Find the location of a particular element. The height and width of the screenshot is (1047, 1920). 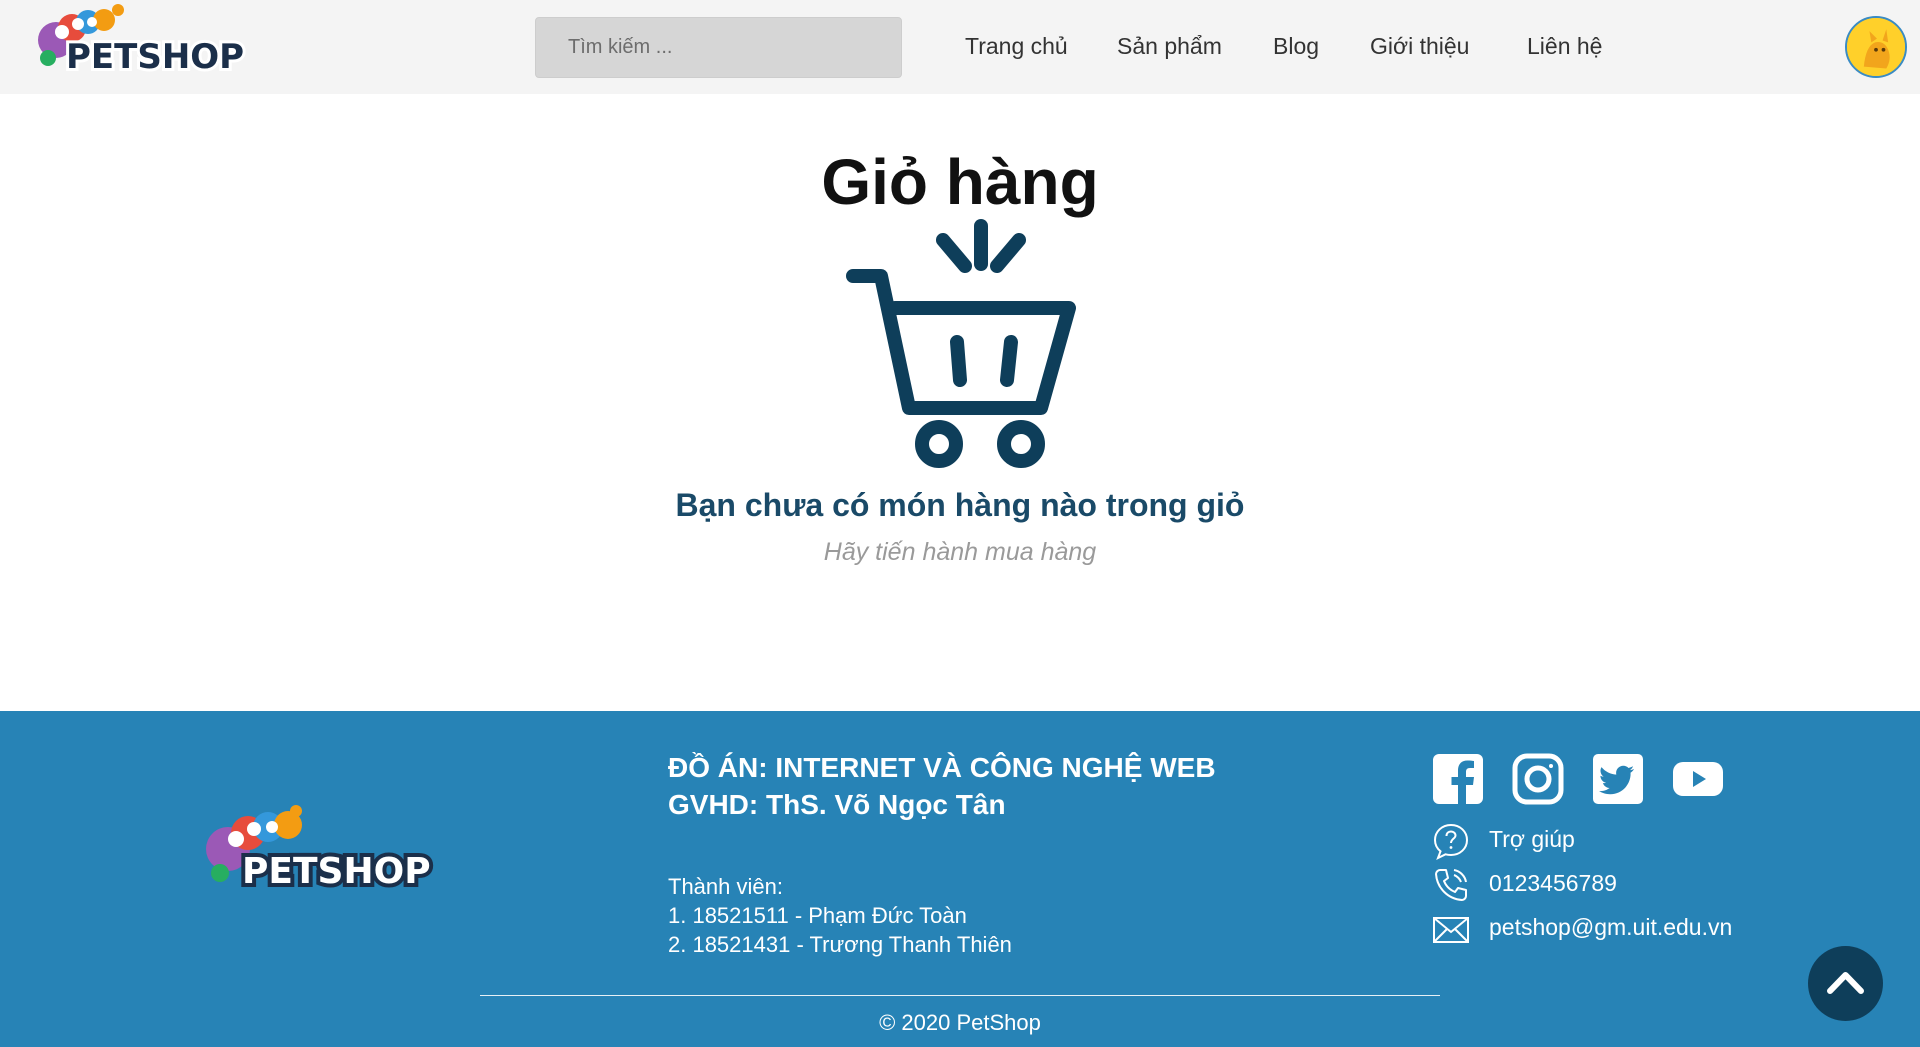

project-instructor: GVHD: ThS. Võ Ngọc Tân is located at coordinates (837, 804).